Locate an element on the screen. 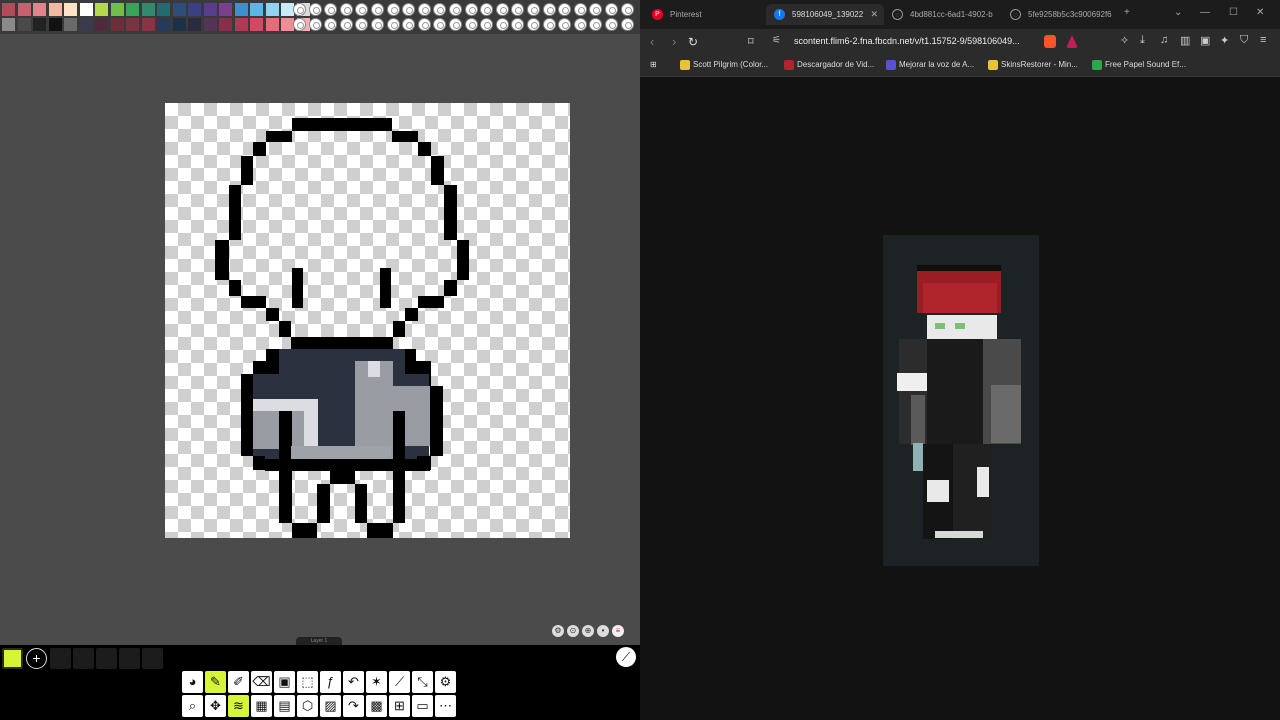  layers-icon: ≋ is located at coordinates (238, 706).